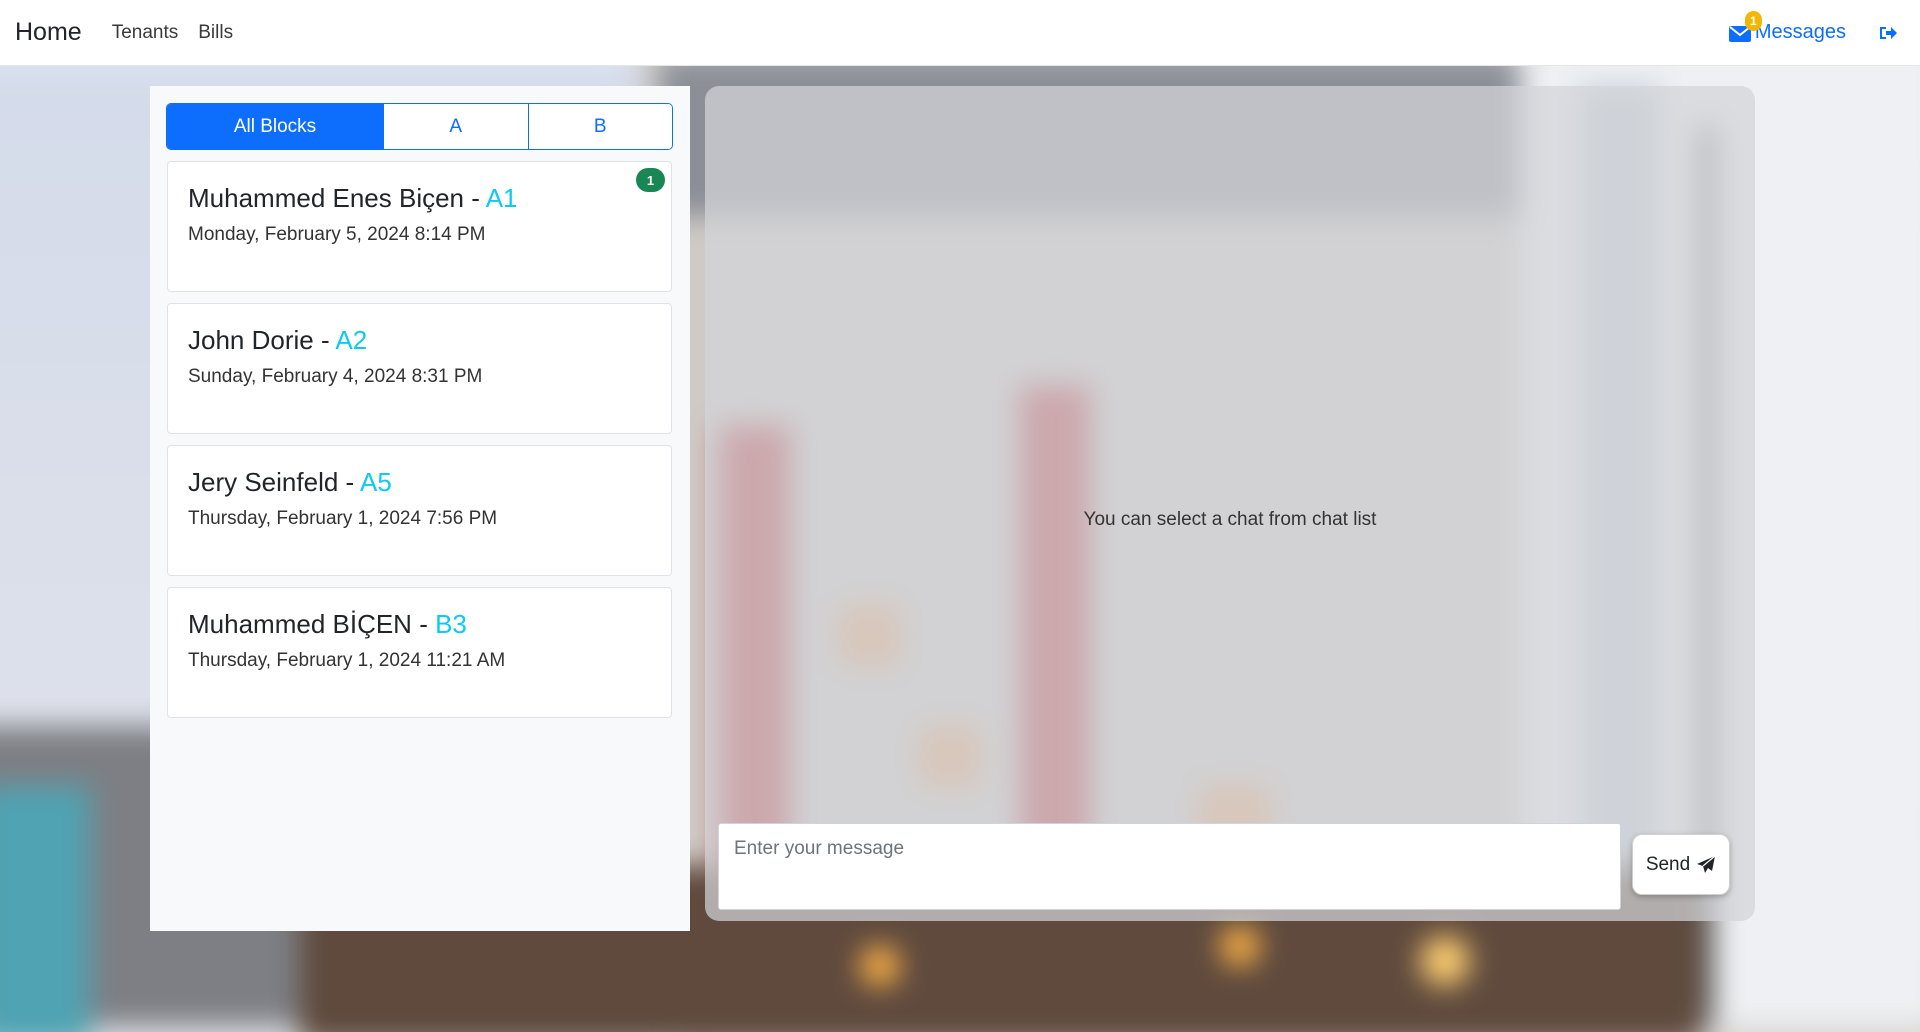 Image resolution: width=1920 pixels, height=1032 pixels. I want to click on empty-chat-message: You can select a chat from chat list, so click(1230, 519).